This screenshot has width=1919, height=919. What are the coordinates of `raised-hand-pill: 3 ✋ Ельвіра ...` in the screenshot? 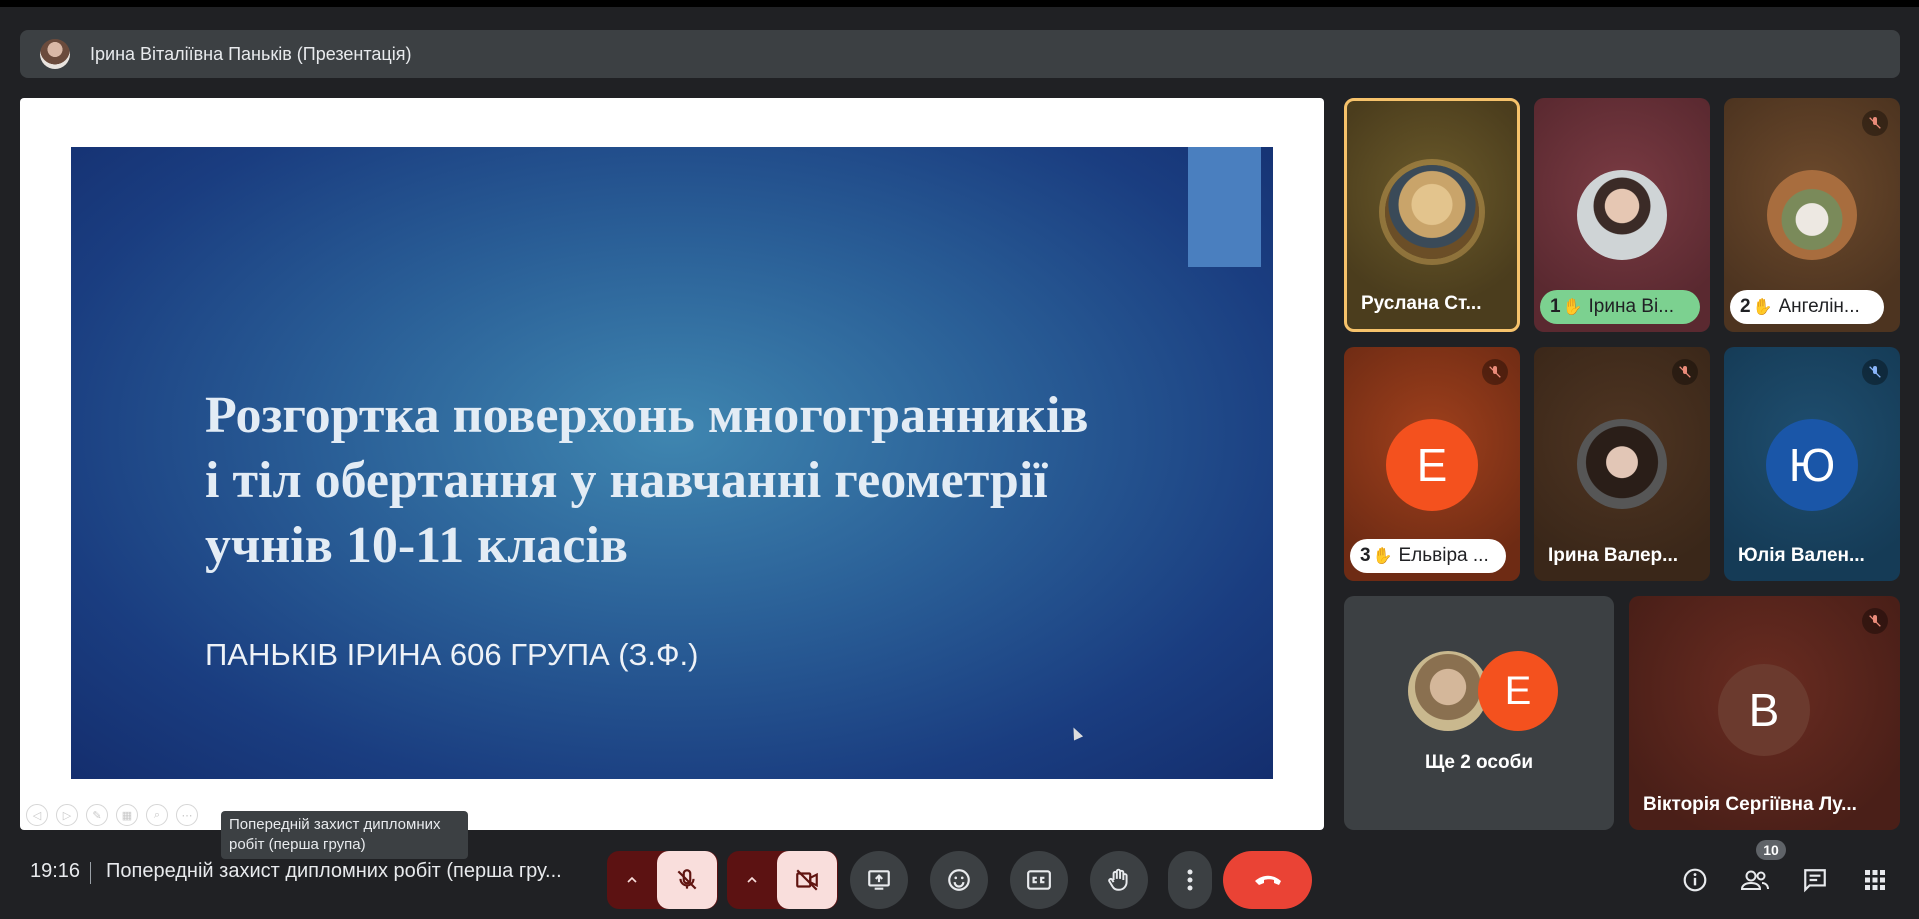 It's located at (1428, 556).